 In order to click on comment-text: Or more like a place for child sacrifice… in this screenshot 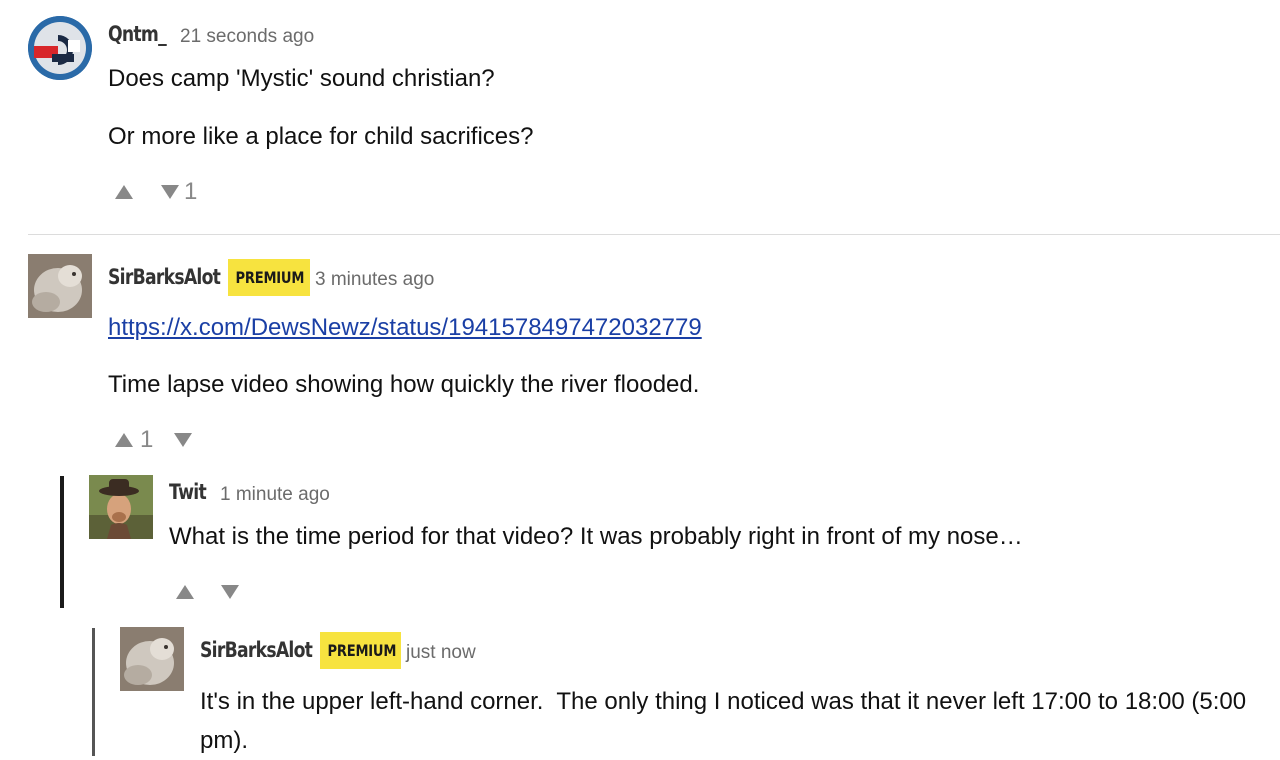, I will do `click(321, 136)`.